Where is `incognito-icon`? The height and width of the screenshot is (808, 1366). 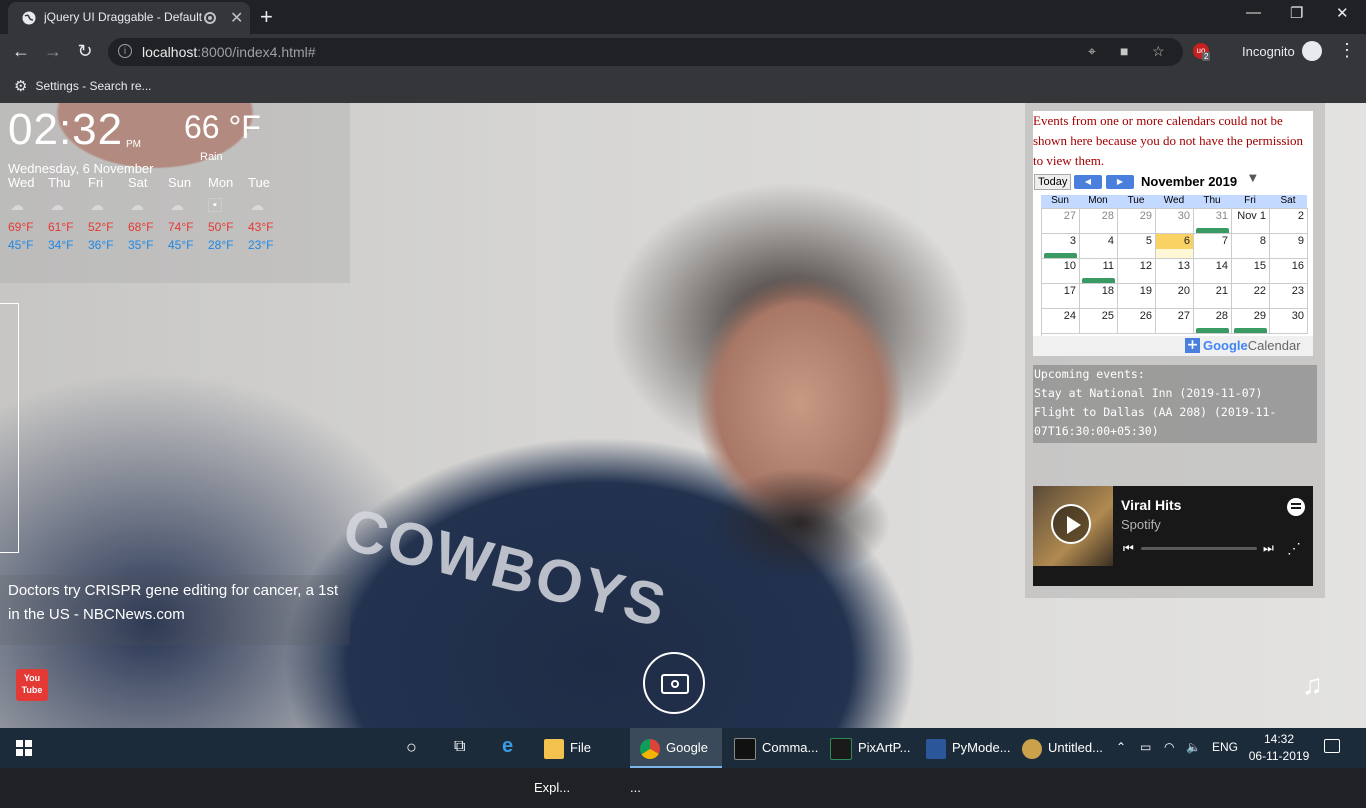
incognito-icon is located at coordinates (1312, 51).